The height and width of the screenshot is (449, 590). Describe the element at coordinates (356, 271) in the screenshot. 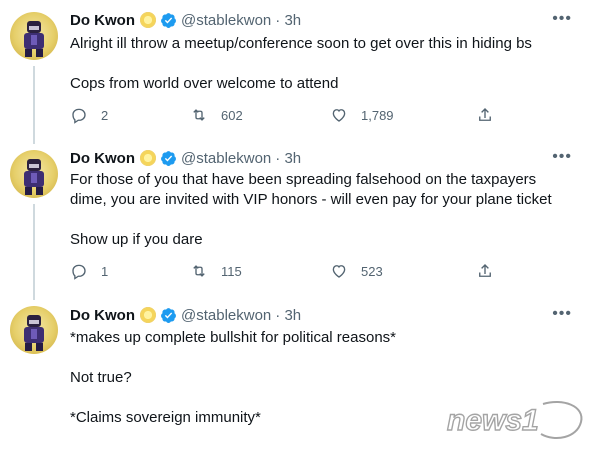

I see `like-button: 523` at that location.